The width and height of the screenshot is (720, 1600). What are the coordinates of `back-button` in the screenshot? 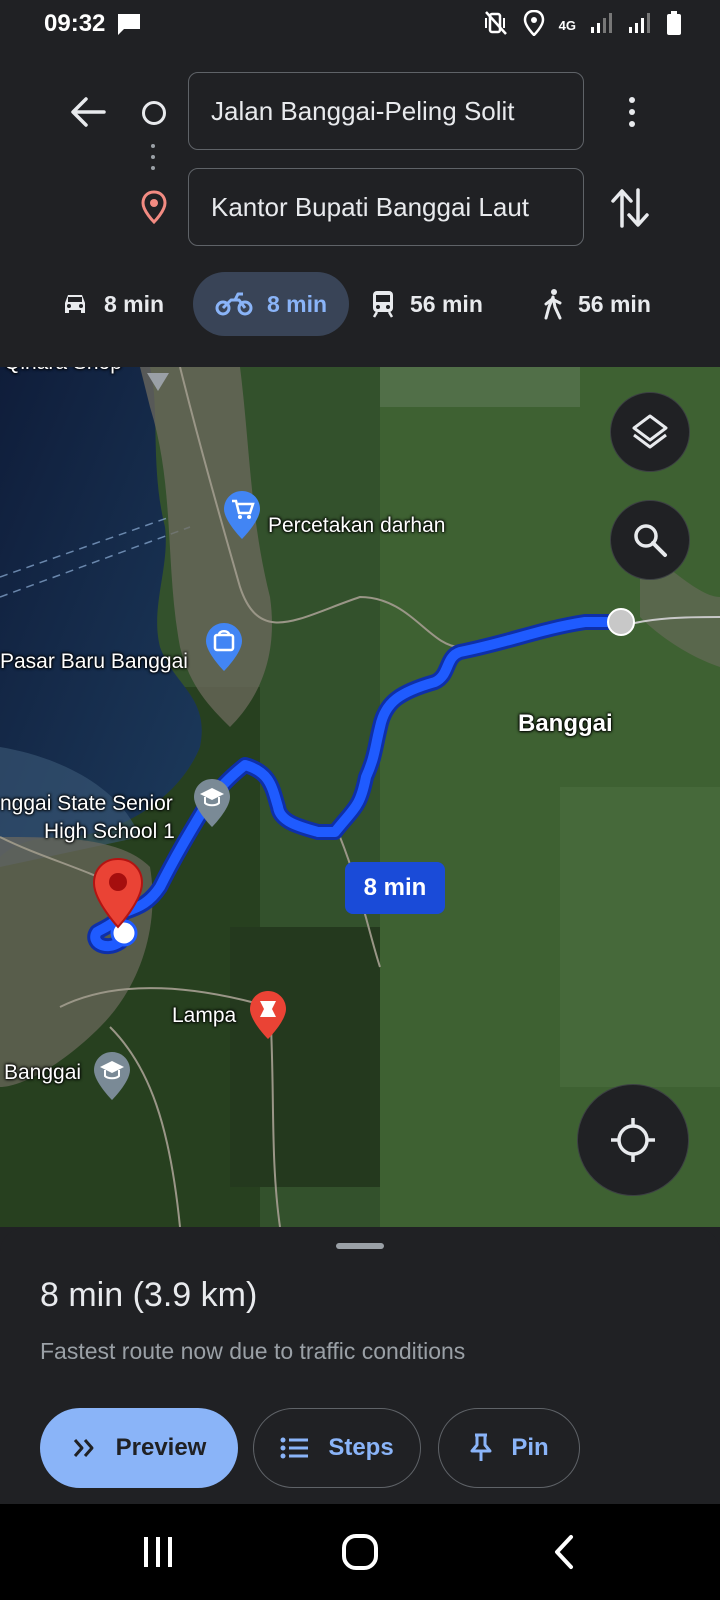 It's located at (88, 112).